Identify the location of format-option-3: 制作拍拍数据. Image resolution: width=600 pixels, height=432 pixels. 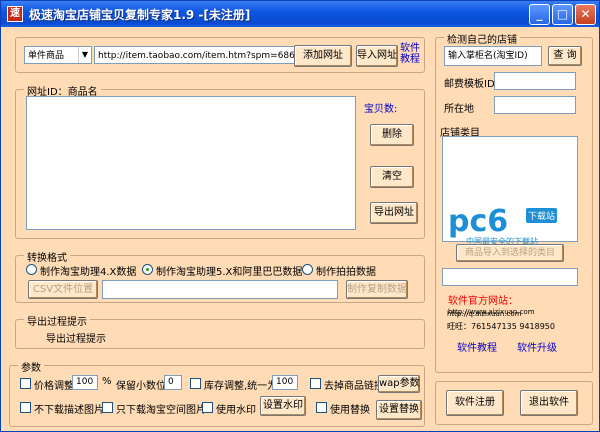
(346, 272).